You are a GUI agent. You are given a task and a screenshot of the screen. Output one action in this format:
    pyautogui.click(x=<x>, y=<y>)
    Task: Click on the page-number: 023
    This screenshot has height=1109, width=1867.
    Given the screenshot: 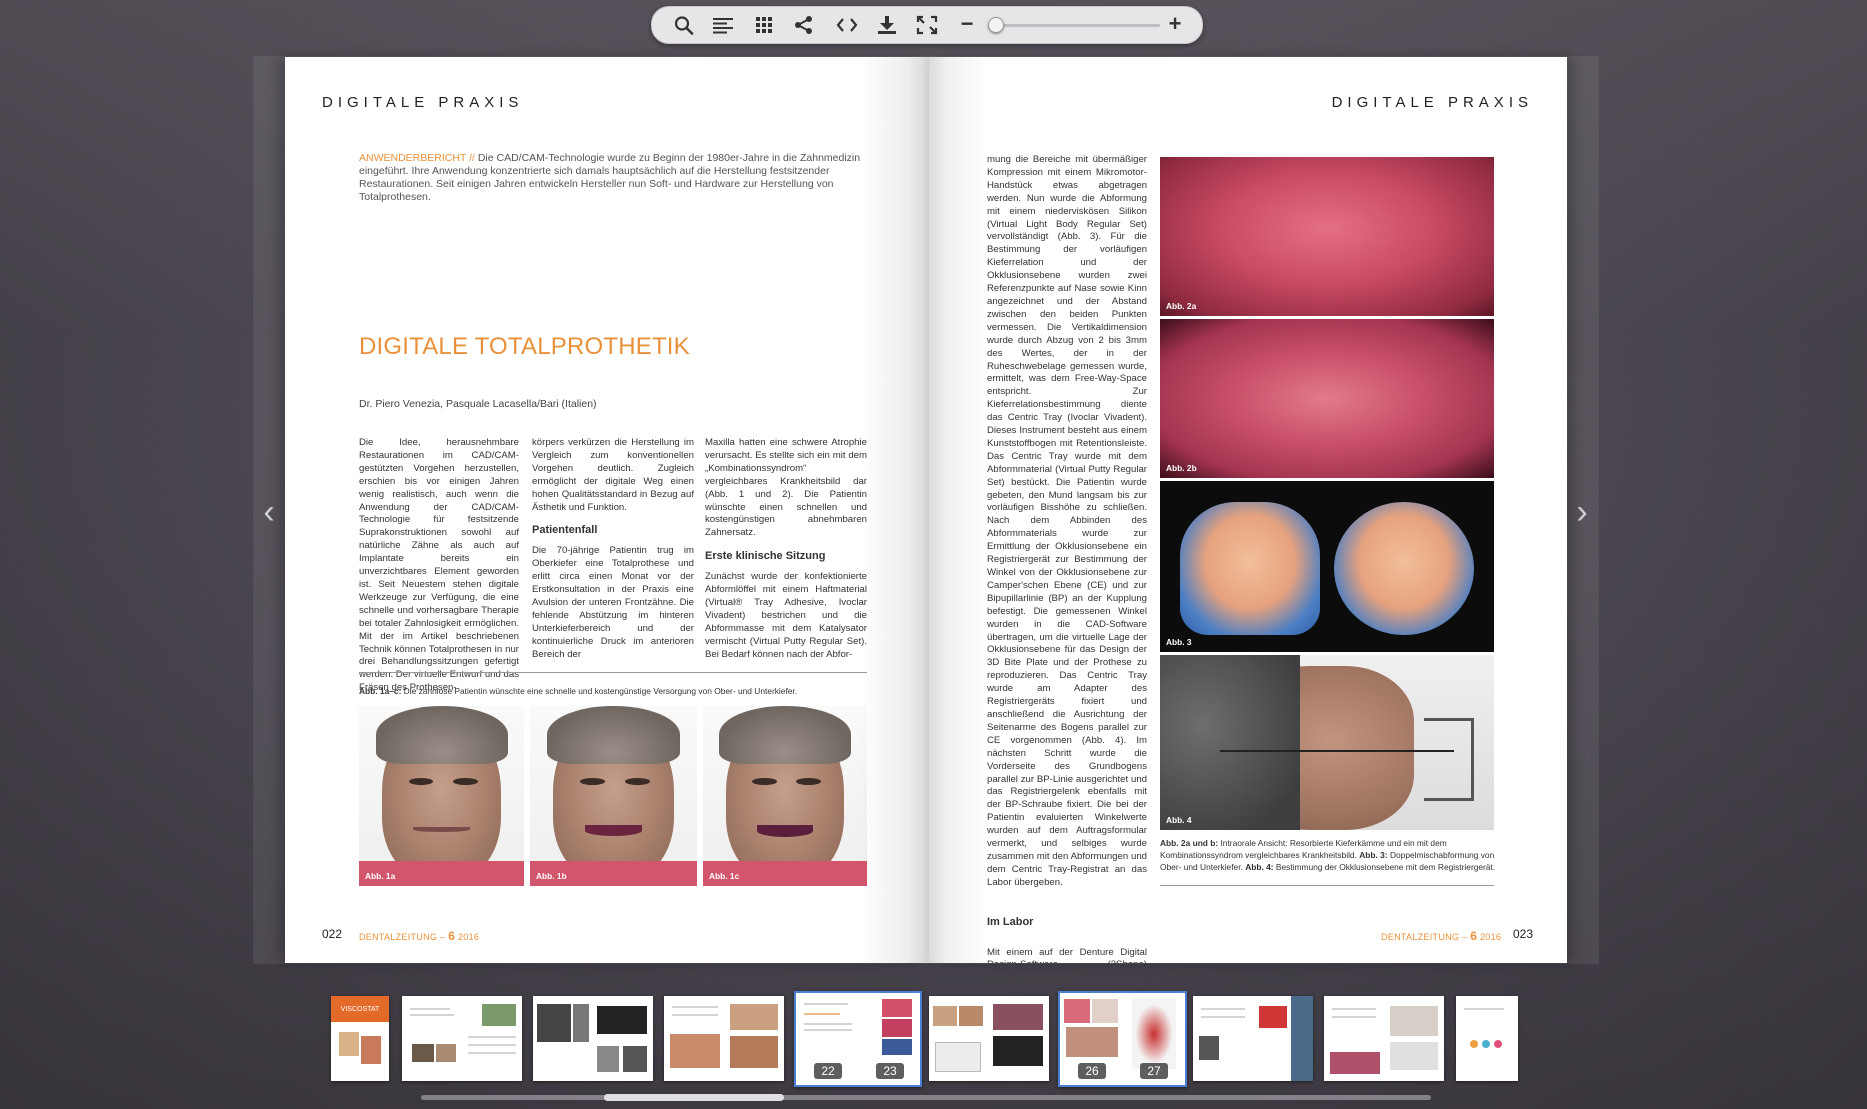 What is the action you would take?
    pyautogui.click(x=1522, y=934)
    